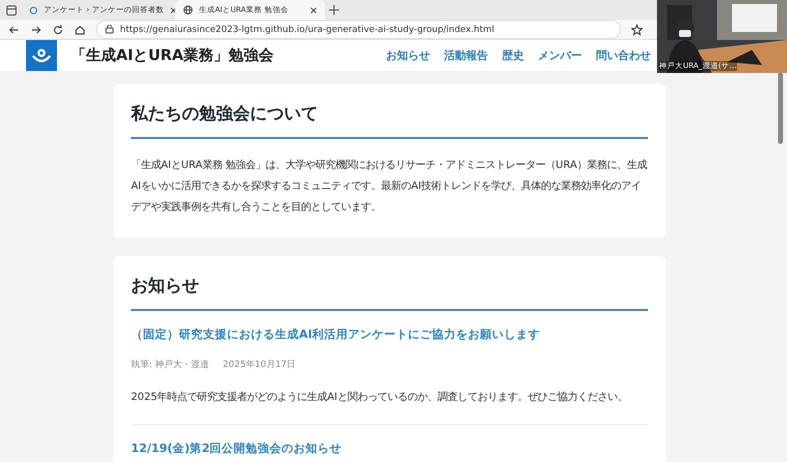  I want to click on about-text: 「生成AIとURA業務 勉強会」は、大学や研究機関におけるリサーチ・アドミニストレーター（URA）業務に、生成AIをいかに活用できるかを探求するコミュニティです。最新のAI技術トレンドを学び、具体的な業務効率化のアイデアや実践事例を共有し合うことを目的としています。, so click(389, 186).